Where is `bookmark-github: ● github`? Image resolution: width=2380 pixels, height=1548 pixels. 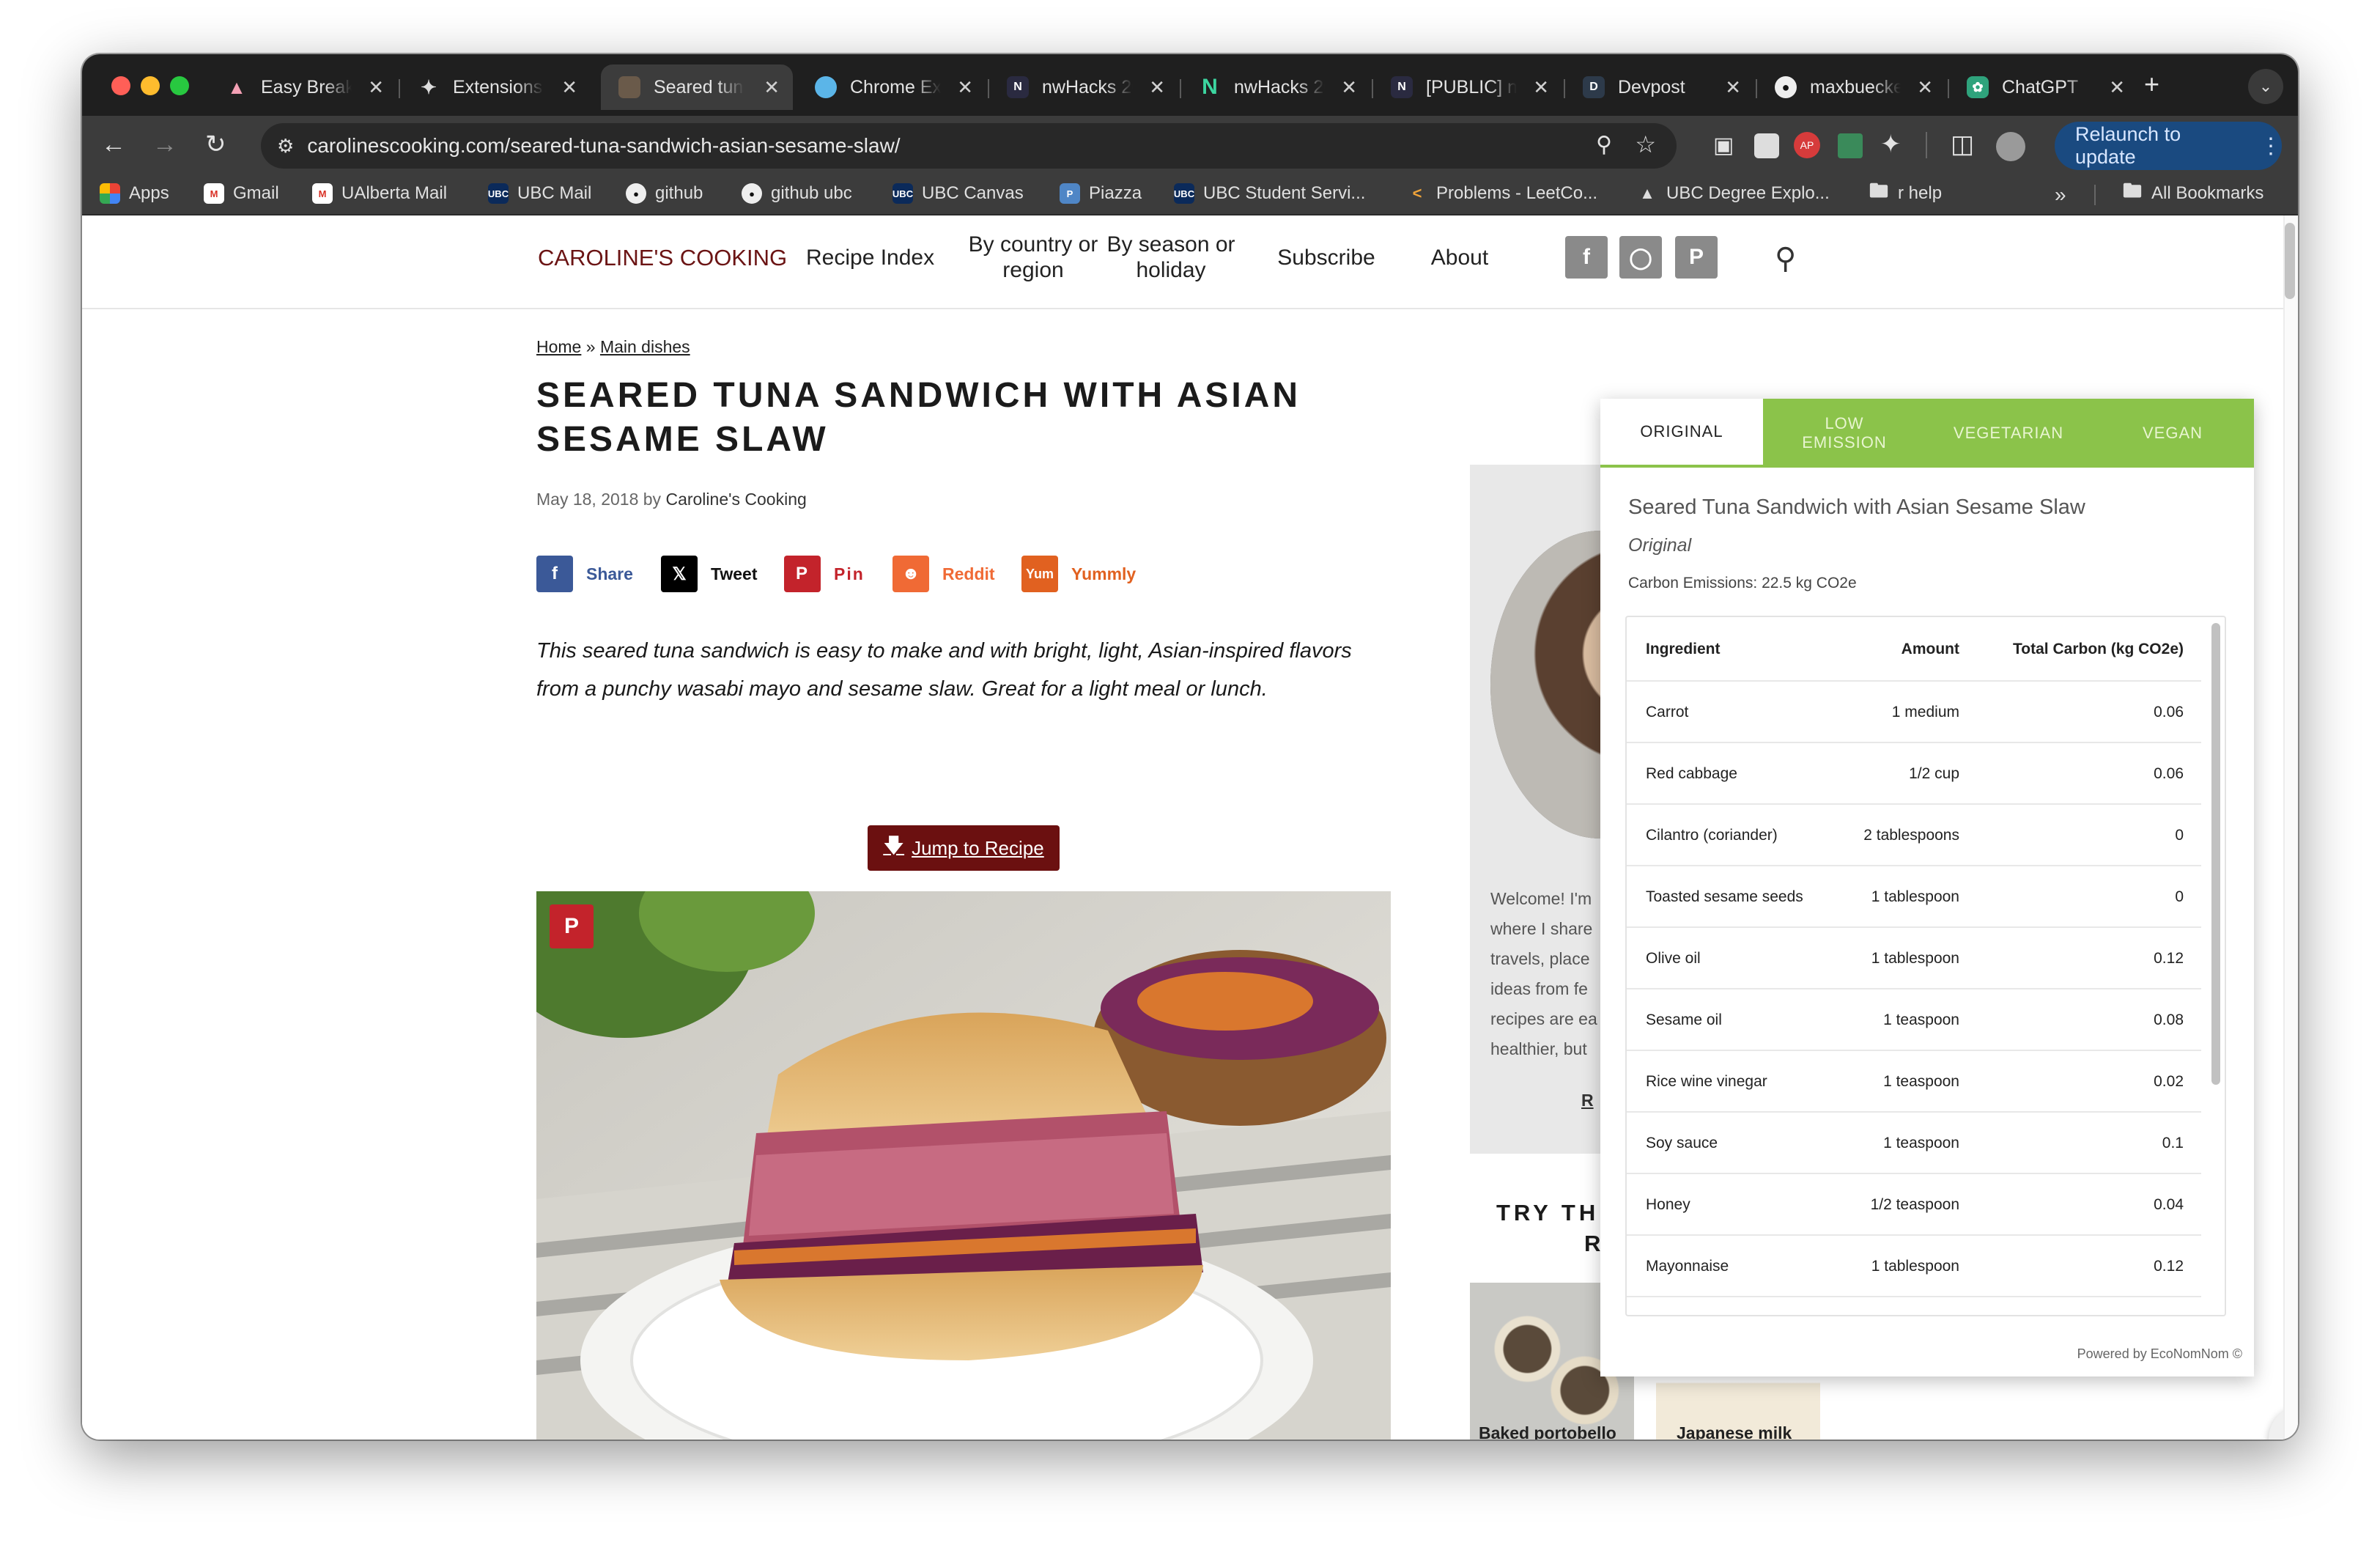 bookmark-github: ● github is located at coordinates (664, 193).